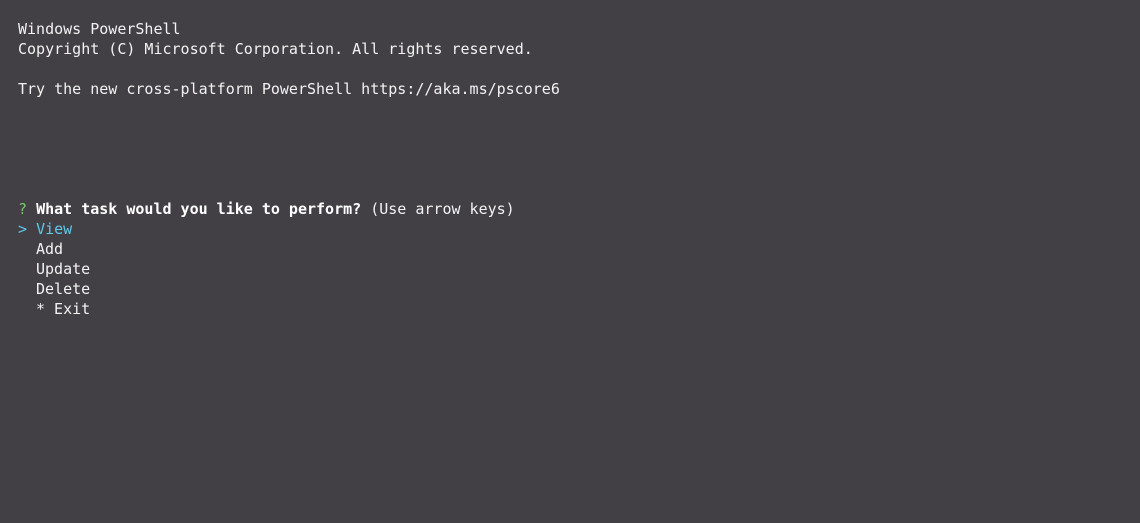 The width and height of the screenshot is (1140, 523). I want to click on option-label: View, so click(54, 229).